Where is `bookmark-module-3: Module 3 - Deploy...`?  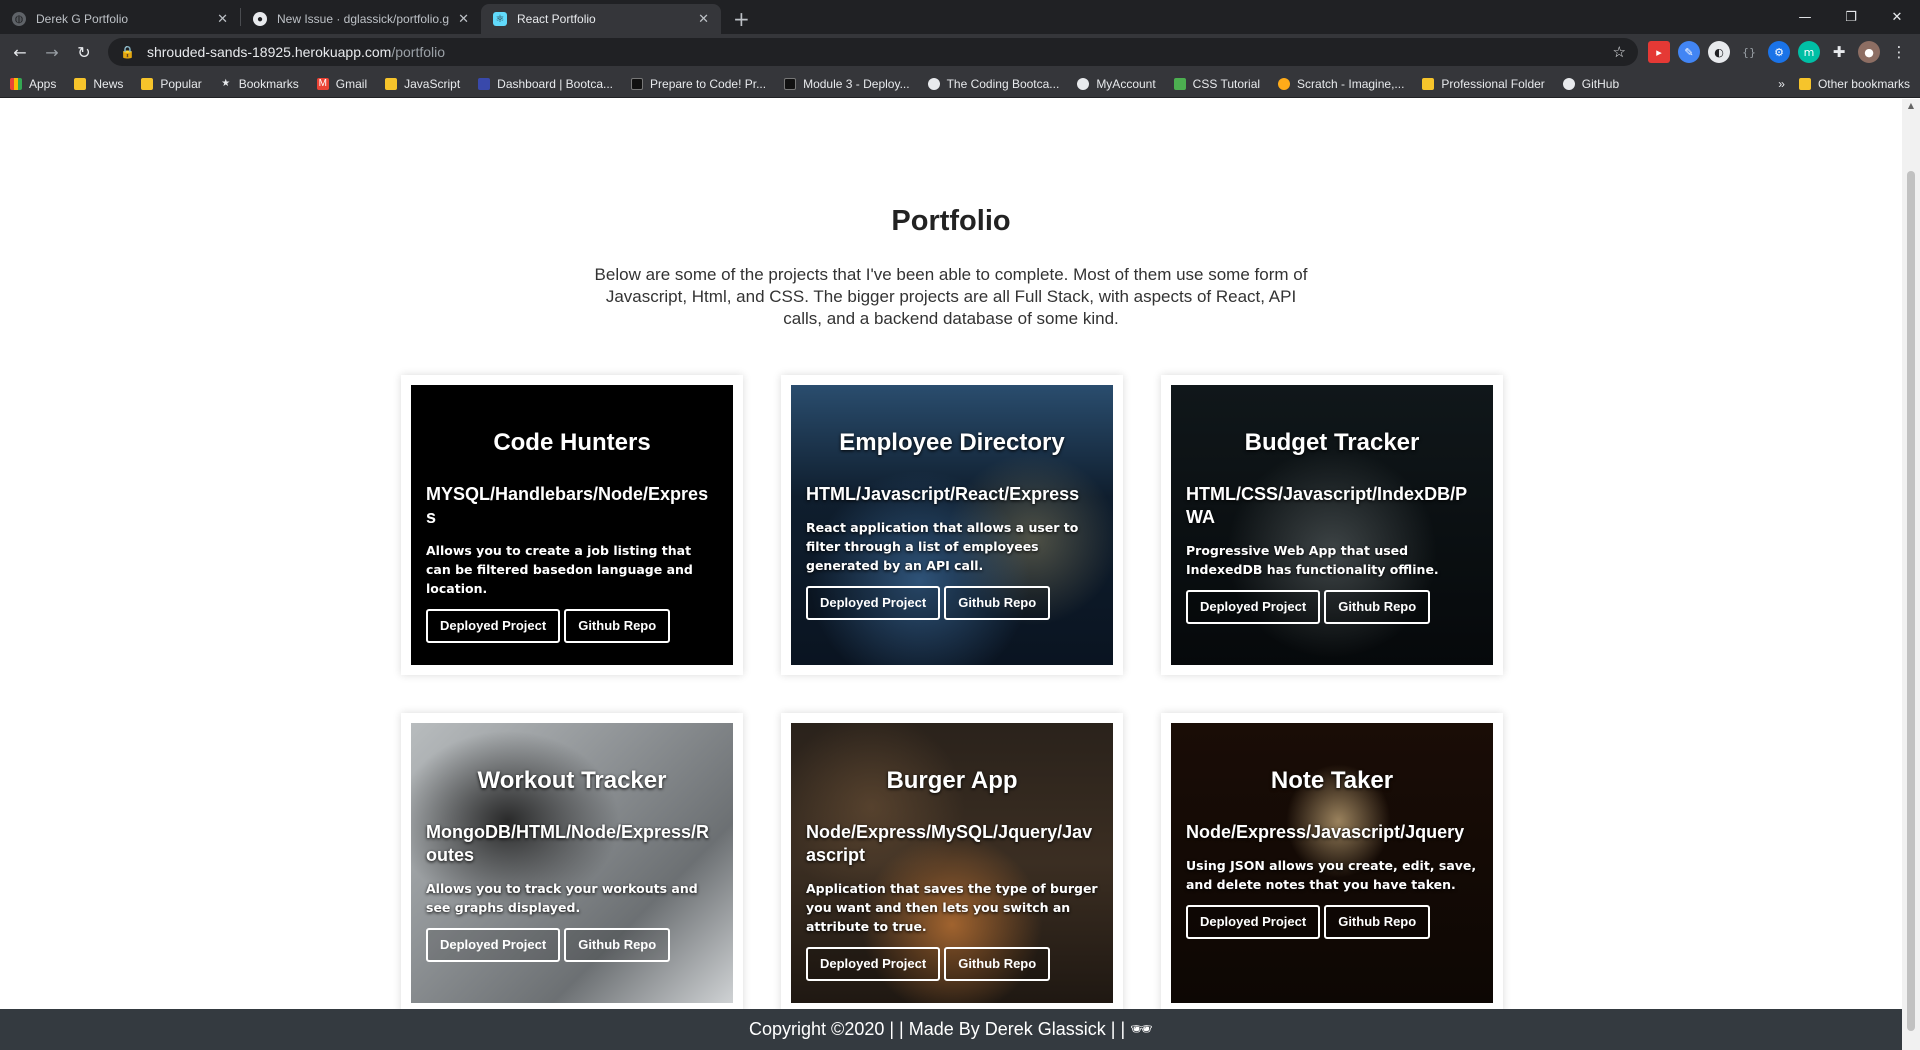
bookmark-module-3: Module 3 - Deploy... is located at coordinates (847, 84).